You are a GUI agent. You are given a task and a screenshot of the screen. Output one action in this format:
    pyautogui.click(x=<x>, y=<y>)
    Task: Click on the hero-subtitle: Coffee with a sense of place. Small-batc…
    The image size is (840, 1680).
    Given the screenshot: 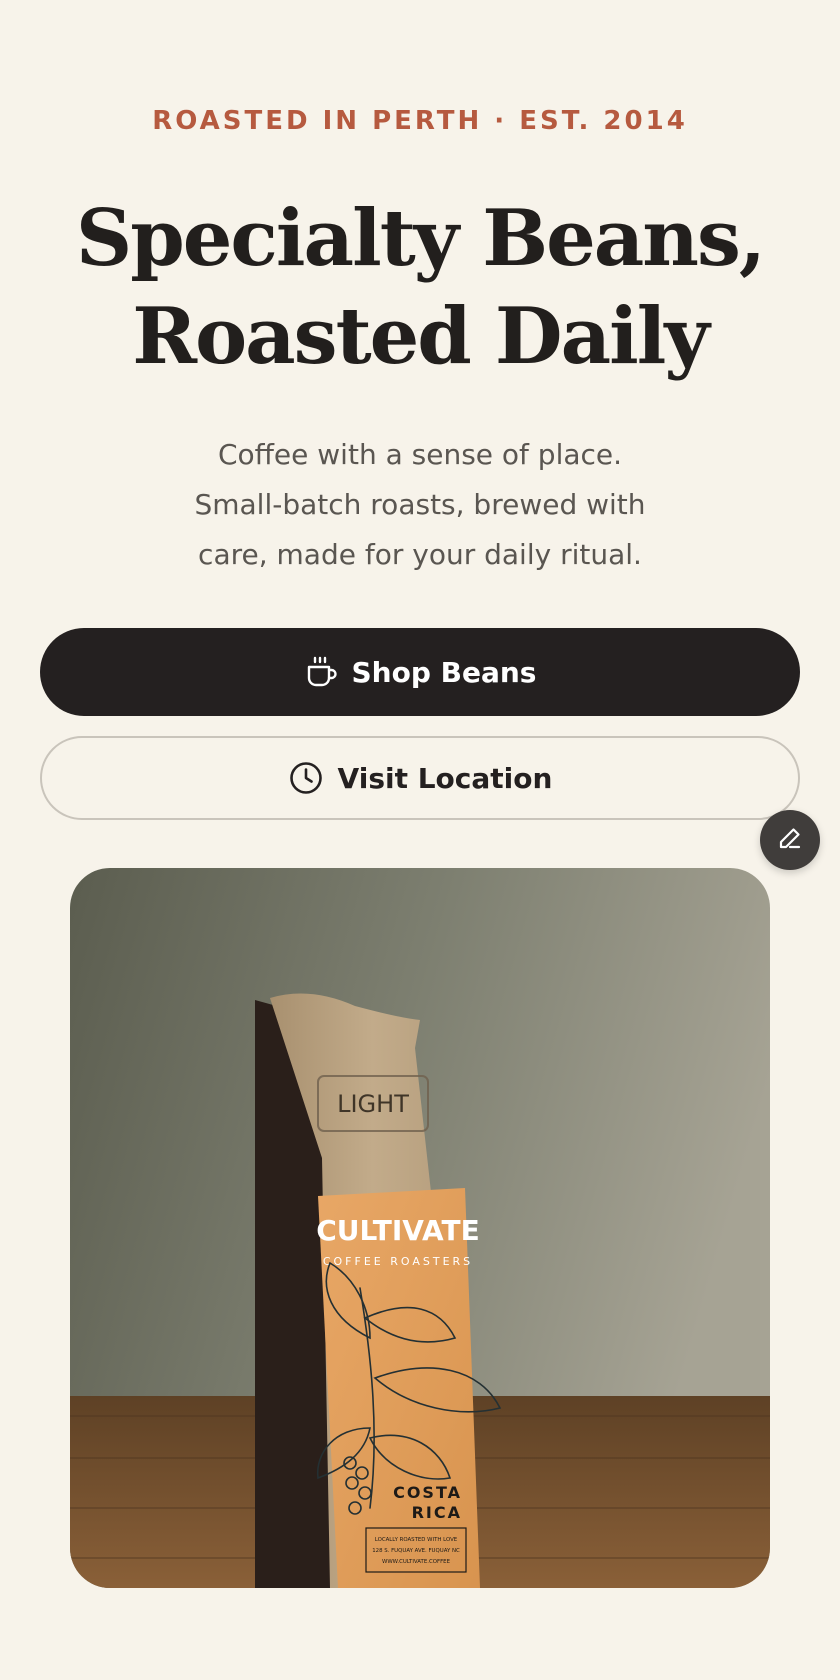 What is the action you would take?
    pyautogui.click(x=420, y=505)
    